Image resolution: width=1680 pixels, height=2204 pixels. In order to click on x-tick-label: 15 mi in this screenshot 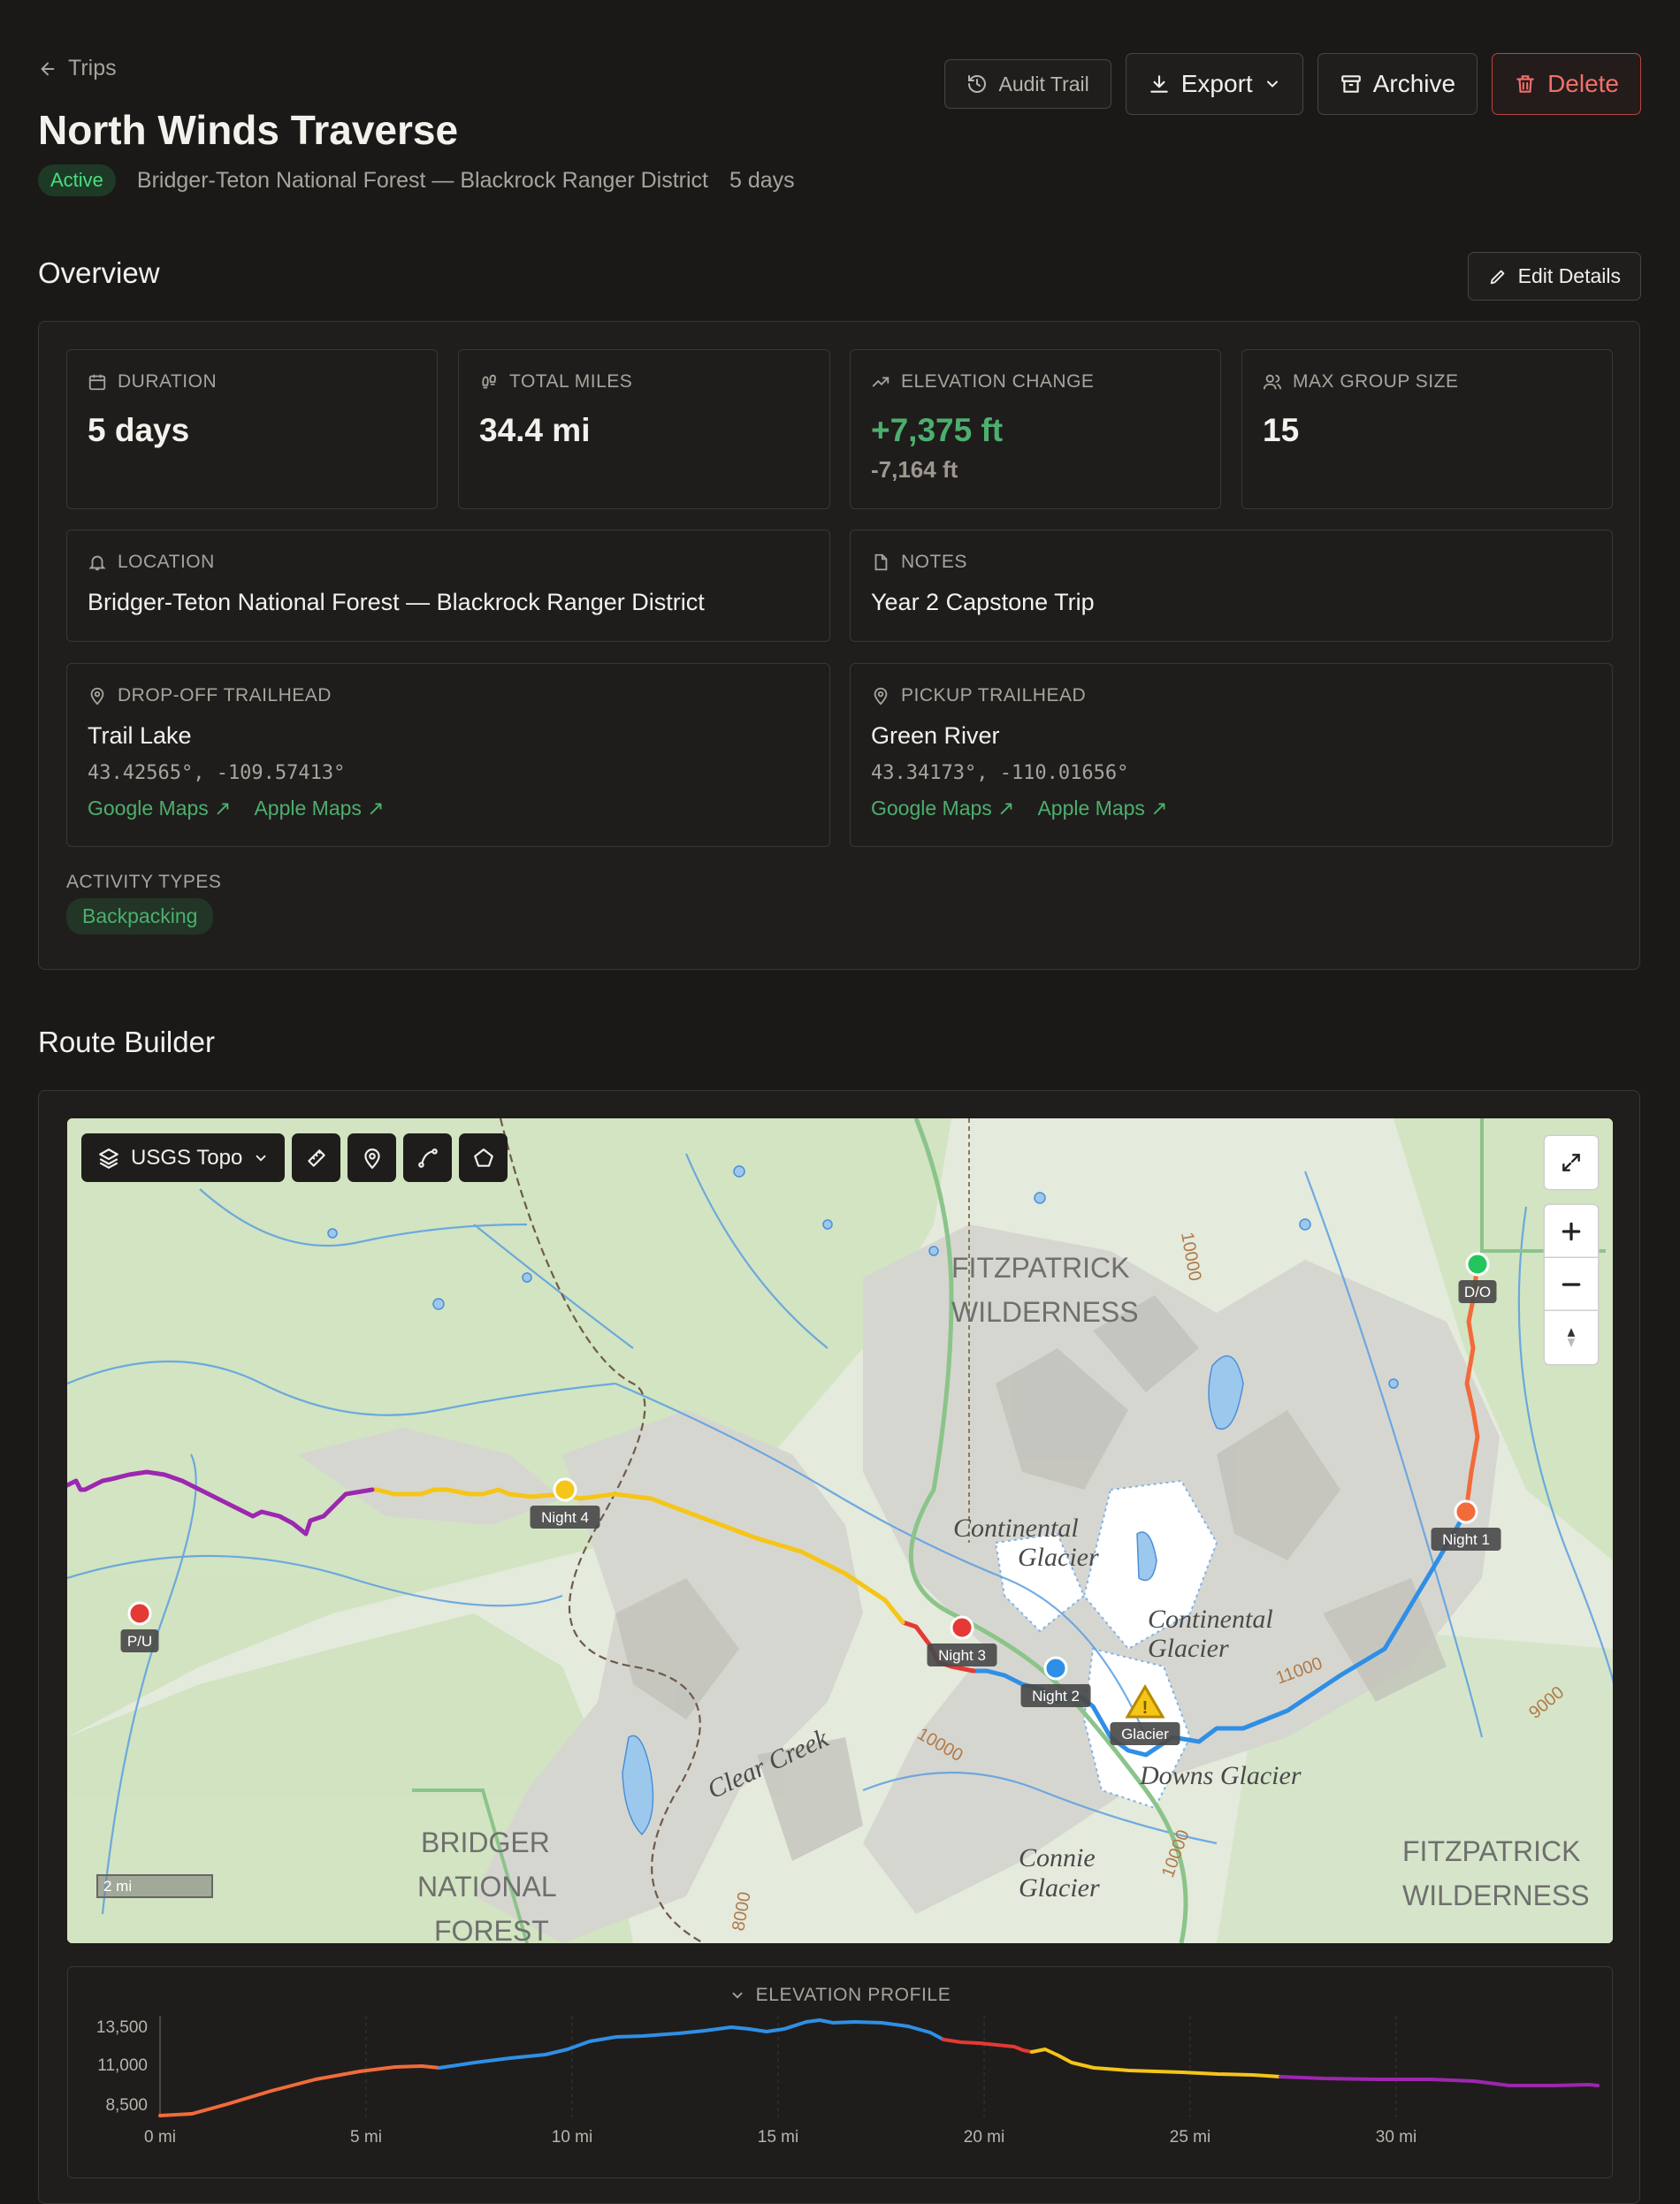, I will do `click(778, 2137)`.